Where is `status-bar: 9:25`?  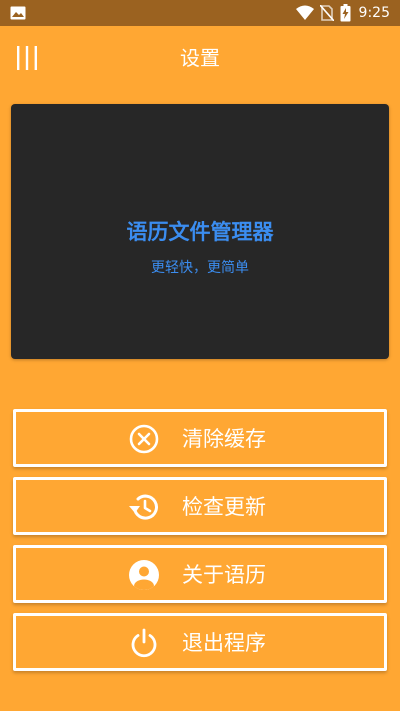 status-bar: 9:25 is located at coordinates (200, 13).